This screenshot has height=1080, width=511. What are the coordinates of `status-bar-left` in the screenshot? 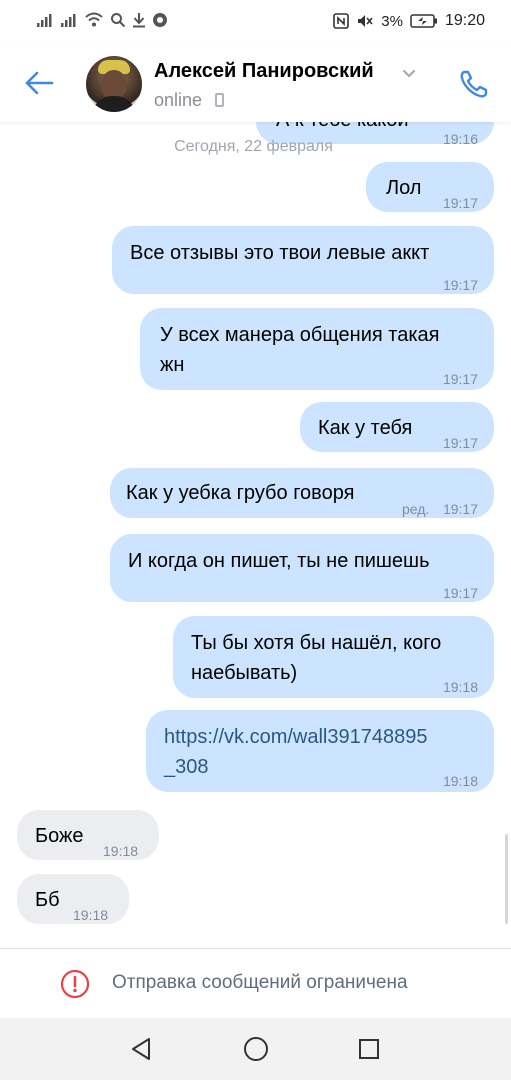 It's located at (102, 20).